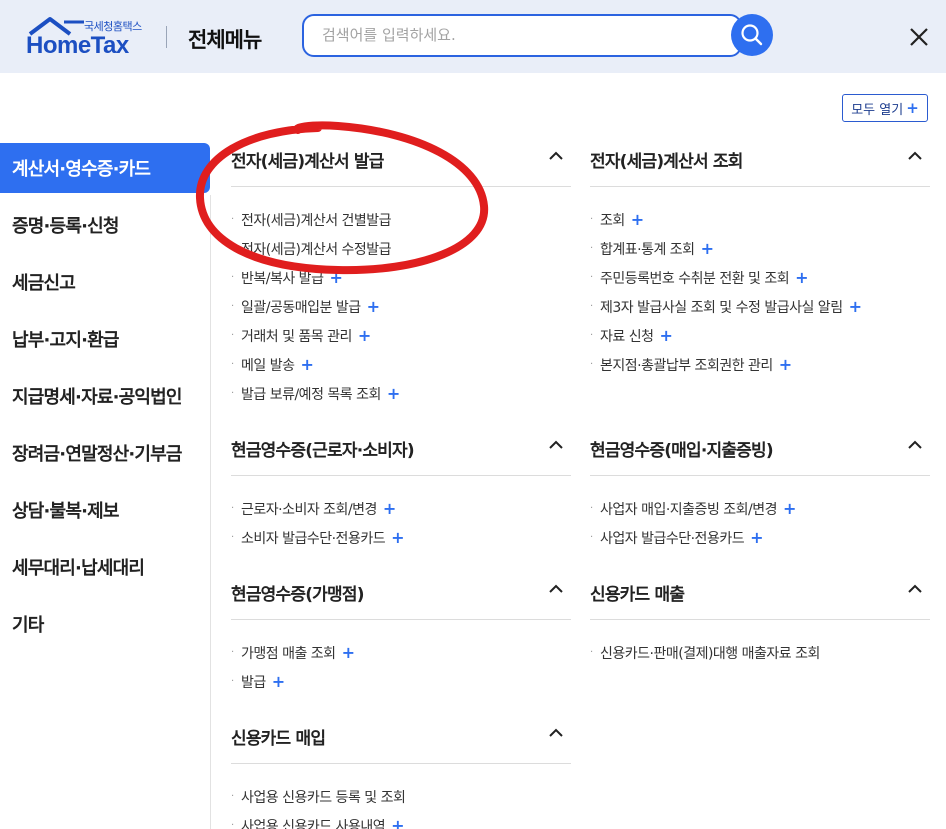 The height and width of the screenshot is (829, 946). I want to click on menu-item: · 가맹점 매출 조회 +, so click(401, 652).